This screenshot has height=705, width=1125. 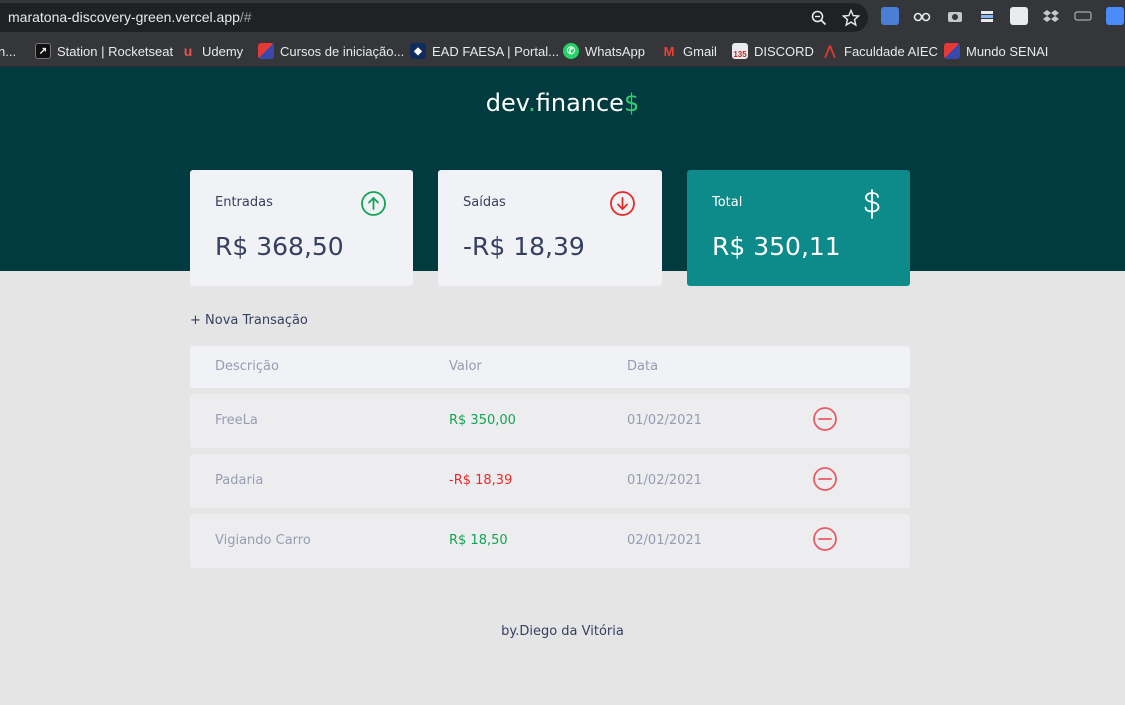 I want to click on arrow-down-circle-icon, so click(x=622, y=203).